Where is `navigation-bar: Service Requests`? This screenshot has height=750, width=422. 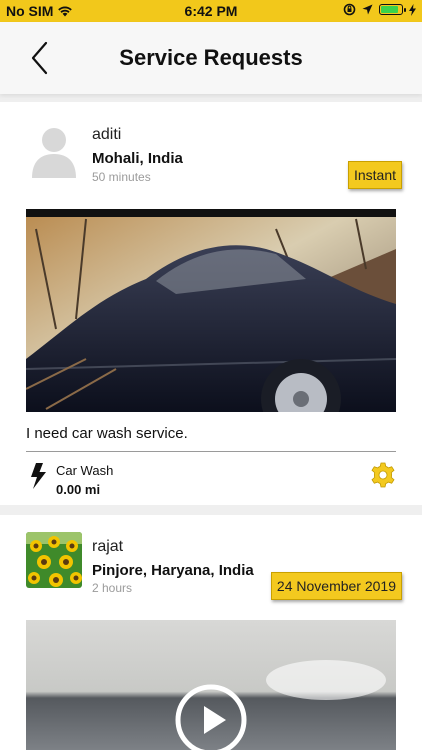
navigation-bar: Service Requests is located at coordinates (211, 58).